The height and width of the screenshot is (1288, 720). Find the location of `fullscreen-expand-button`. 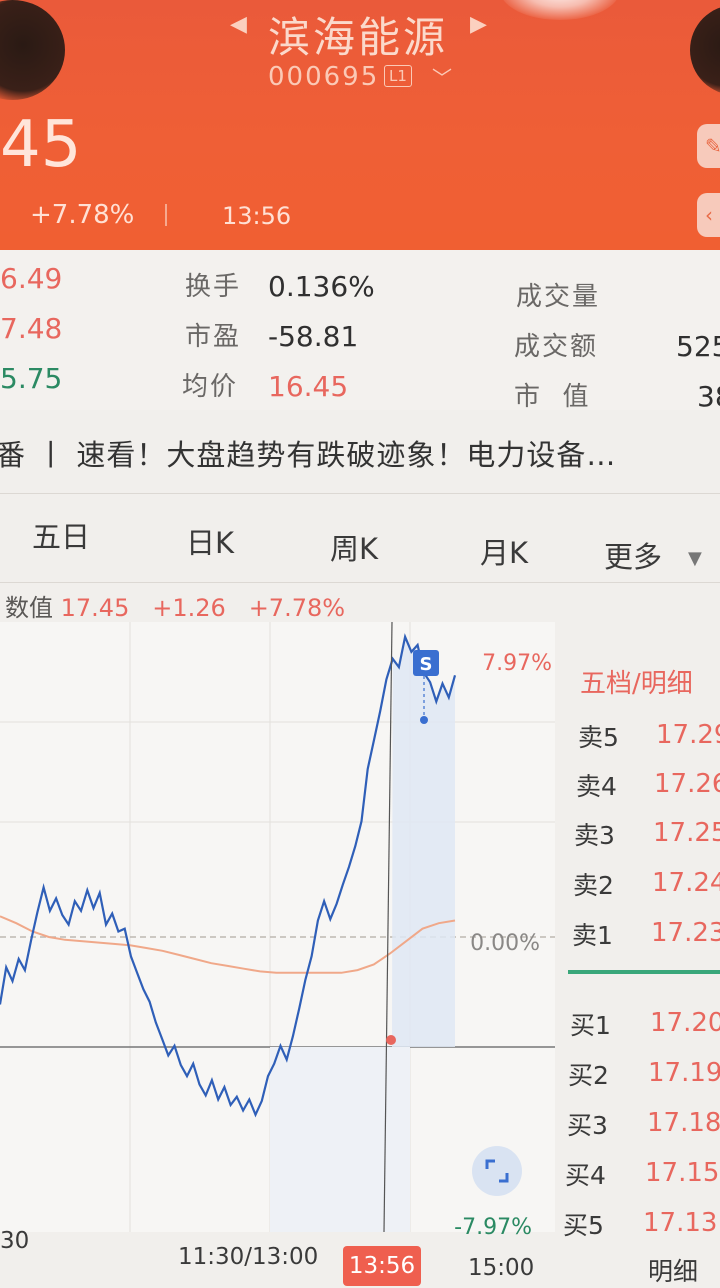

fullscreen-expand-button is located at coordinates (497, 1171).